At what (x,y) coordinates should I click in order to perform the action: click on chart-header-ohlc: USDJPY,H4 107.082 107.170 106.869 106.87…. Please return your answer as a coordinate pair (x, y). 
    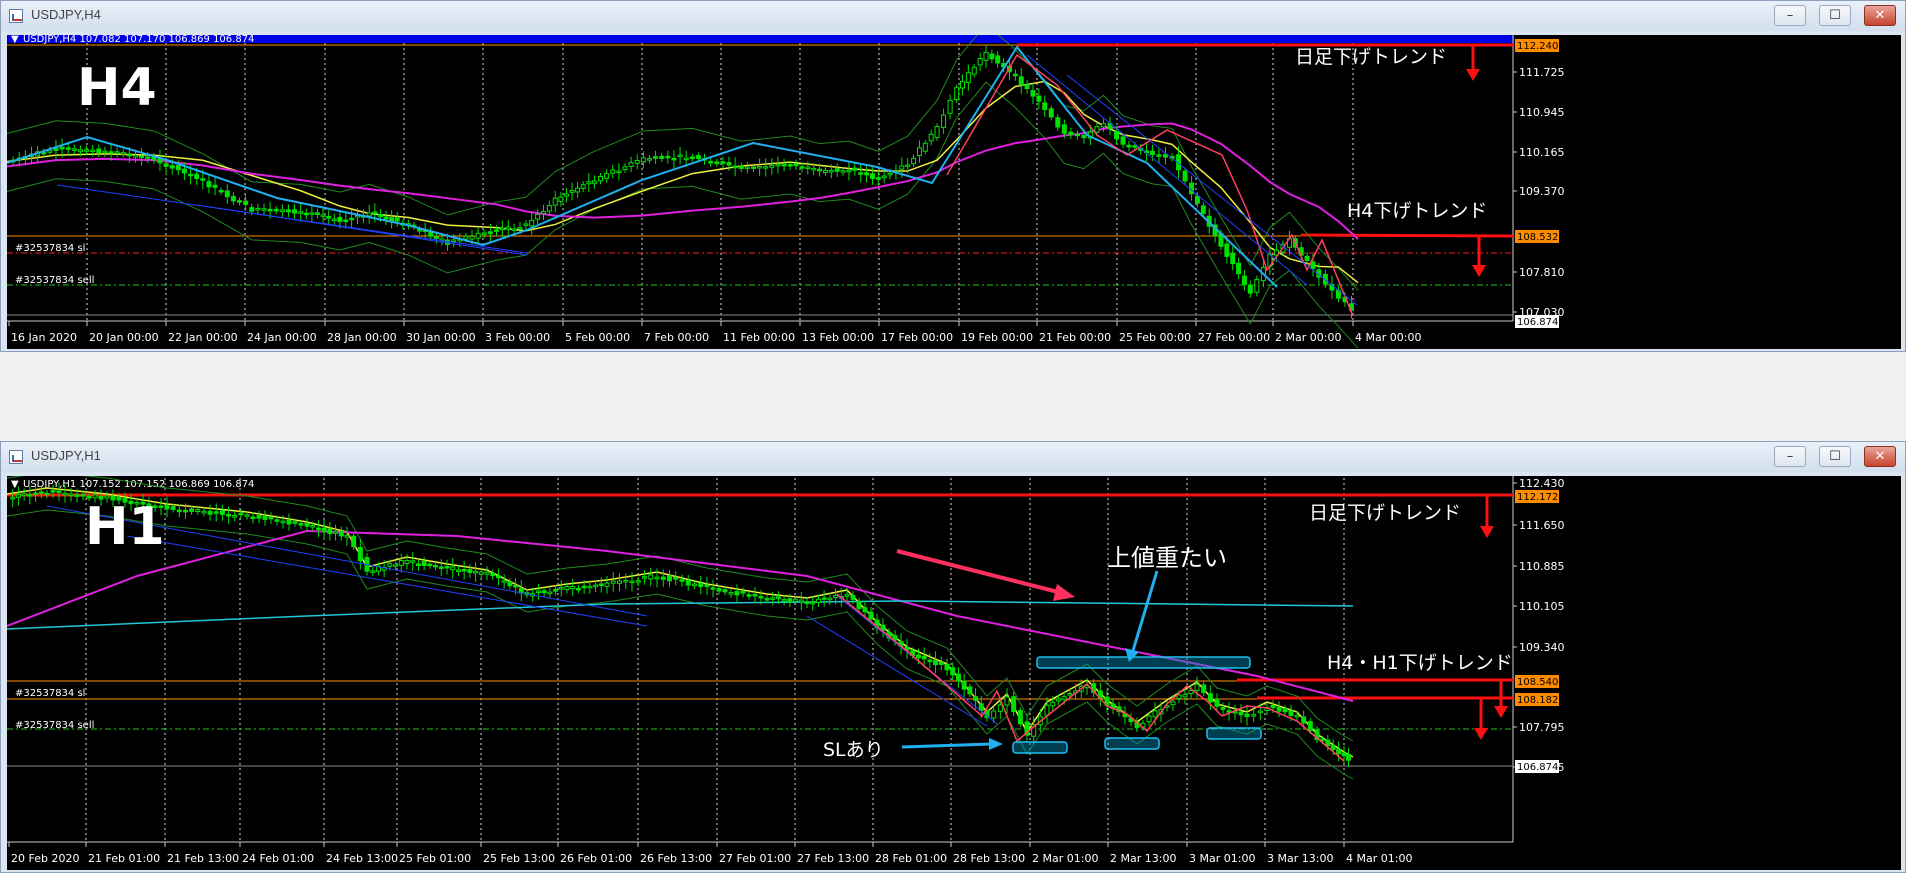
    Looking at the image, I should click on (138, 40).